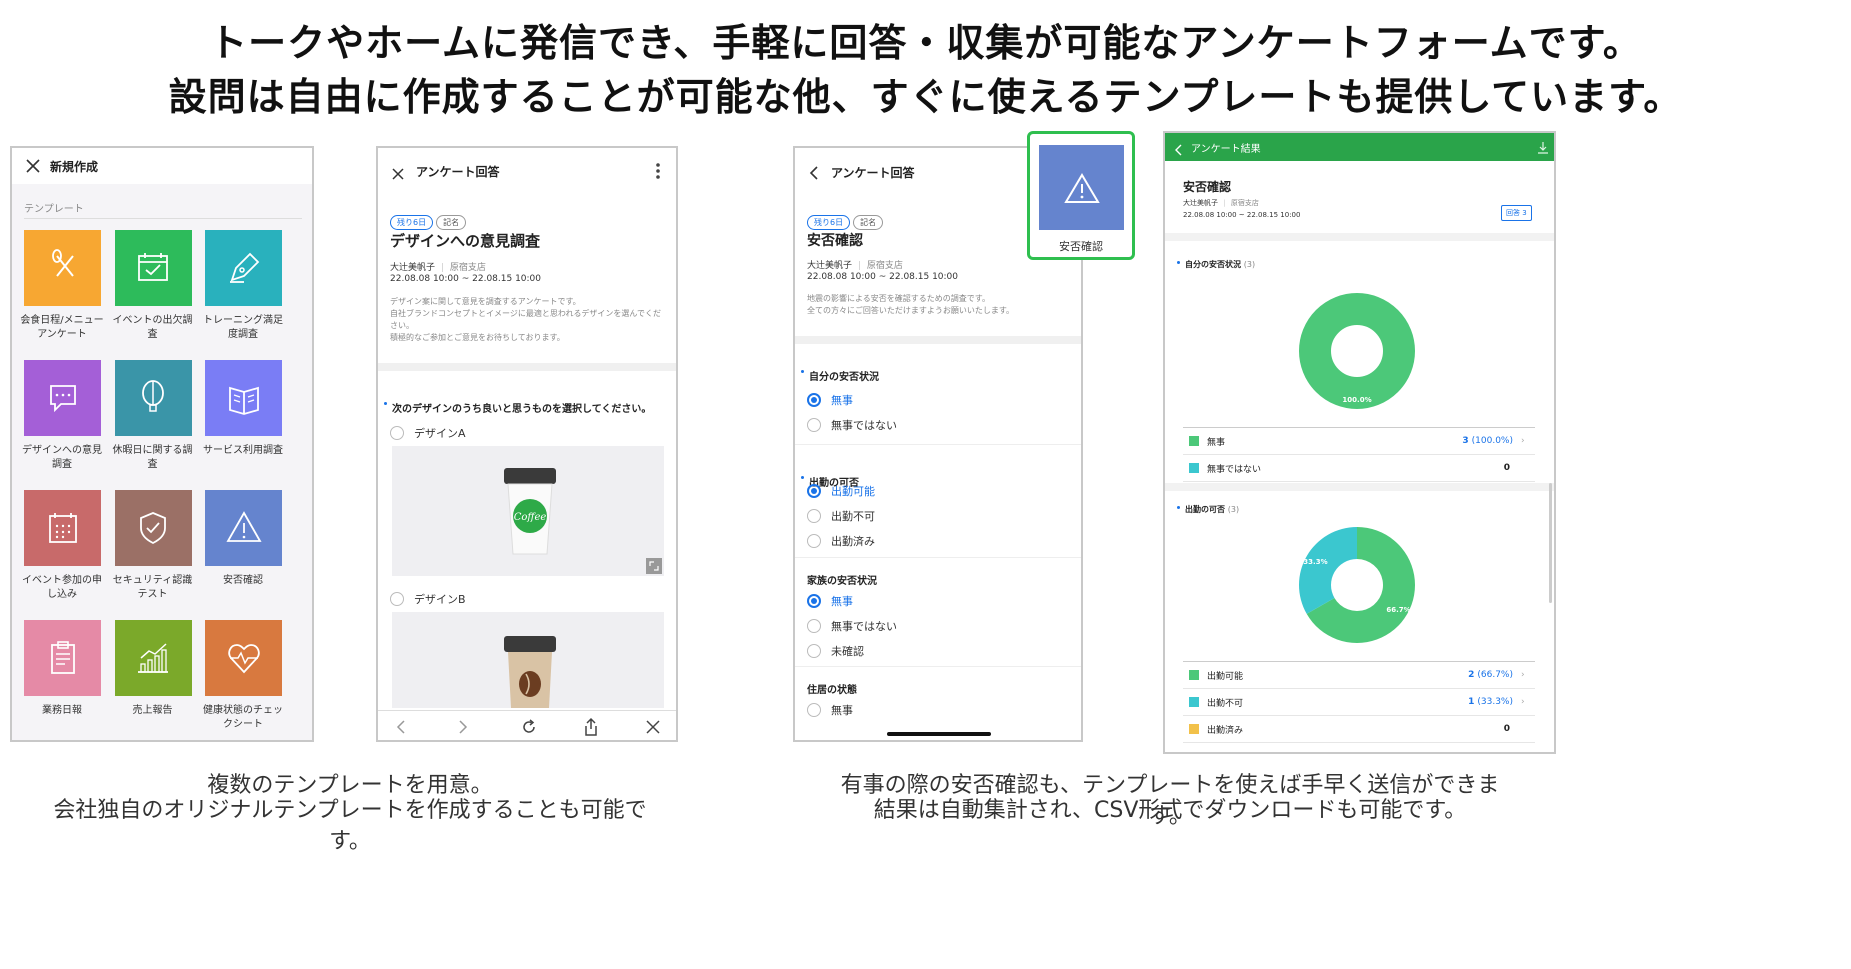  I want to click on q2-result-title: 出勤の可否 (3), so click(1365, 509).